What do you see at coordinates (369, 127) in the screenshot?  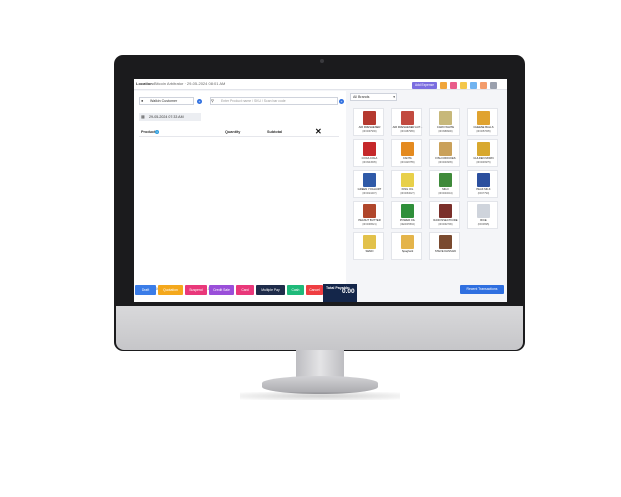 I see `product-name: AIR FRESHENER` at bounding box center [369, 127].